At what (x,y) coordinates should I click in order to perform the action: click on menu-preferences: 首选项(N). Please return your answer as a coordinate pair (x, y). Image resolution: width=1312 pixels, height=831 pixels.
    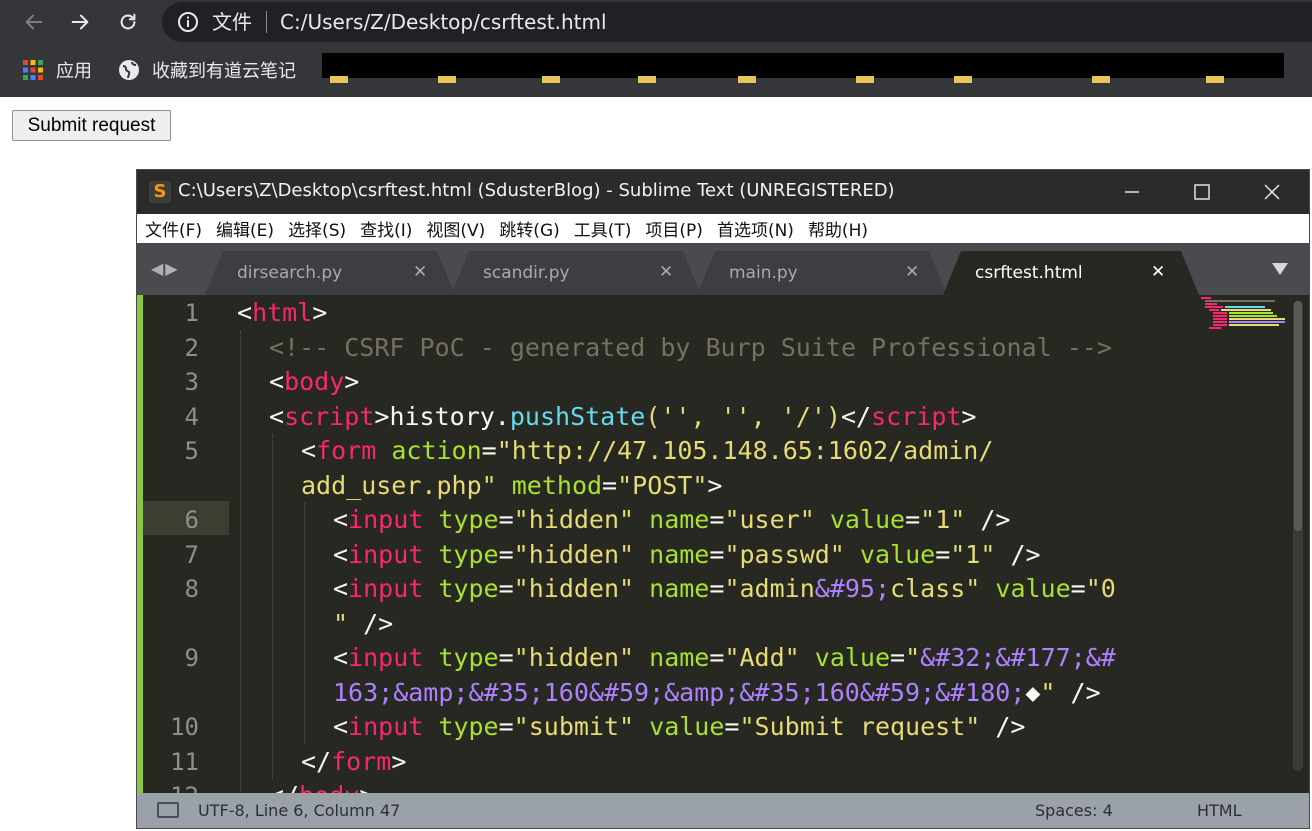
    Looking at the image, I should click on (755, 228).